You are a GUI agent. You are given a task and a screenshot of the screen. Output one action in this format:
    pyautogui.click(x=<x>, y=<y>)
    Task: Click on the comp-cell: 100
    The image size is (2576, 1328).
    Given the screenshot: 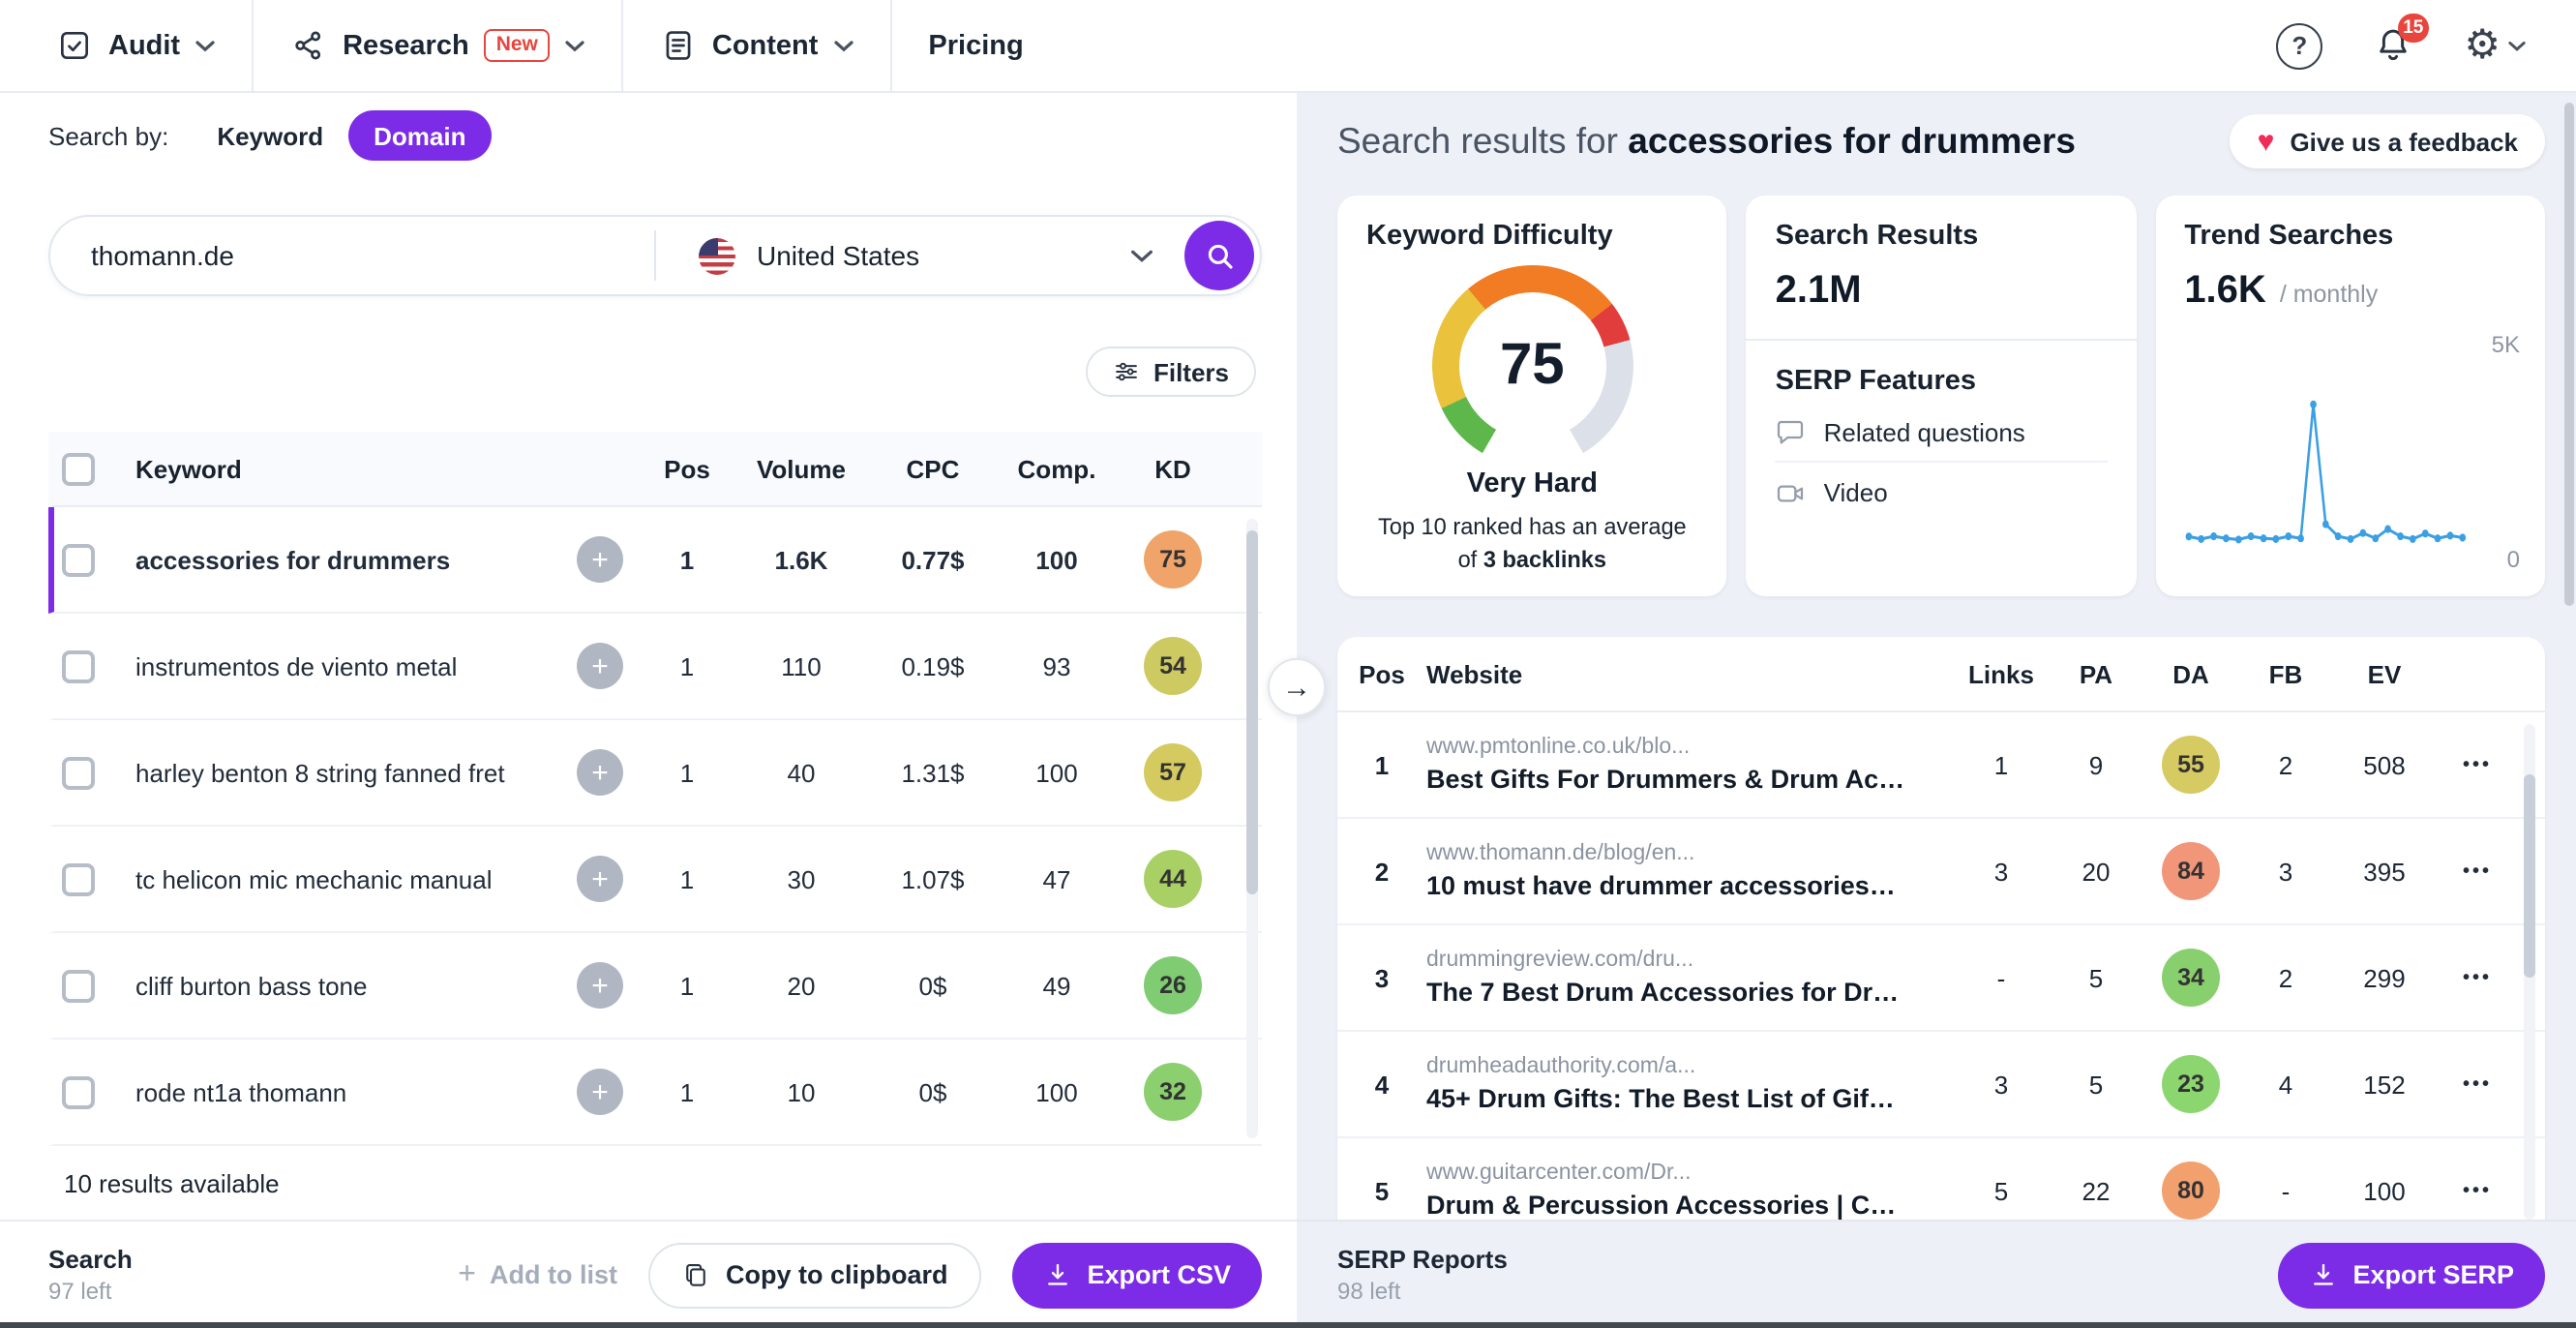 What is the action you would take?
    pyautogui.click(x=1056, y=559)
    